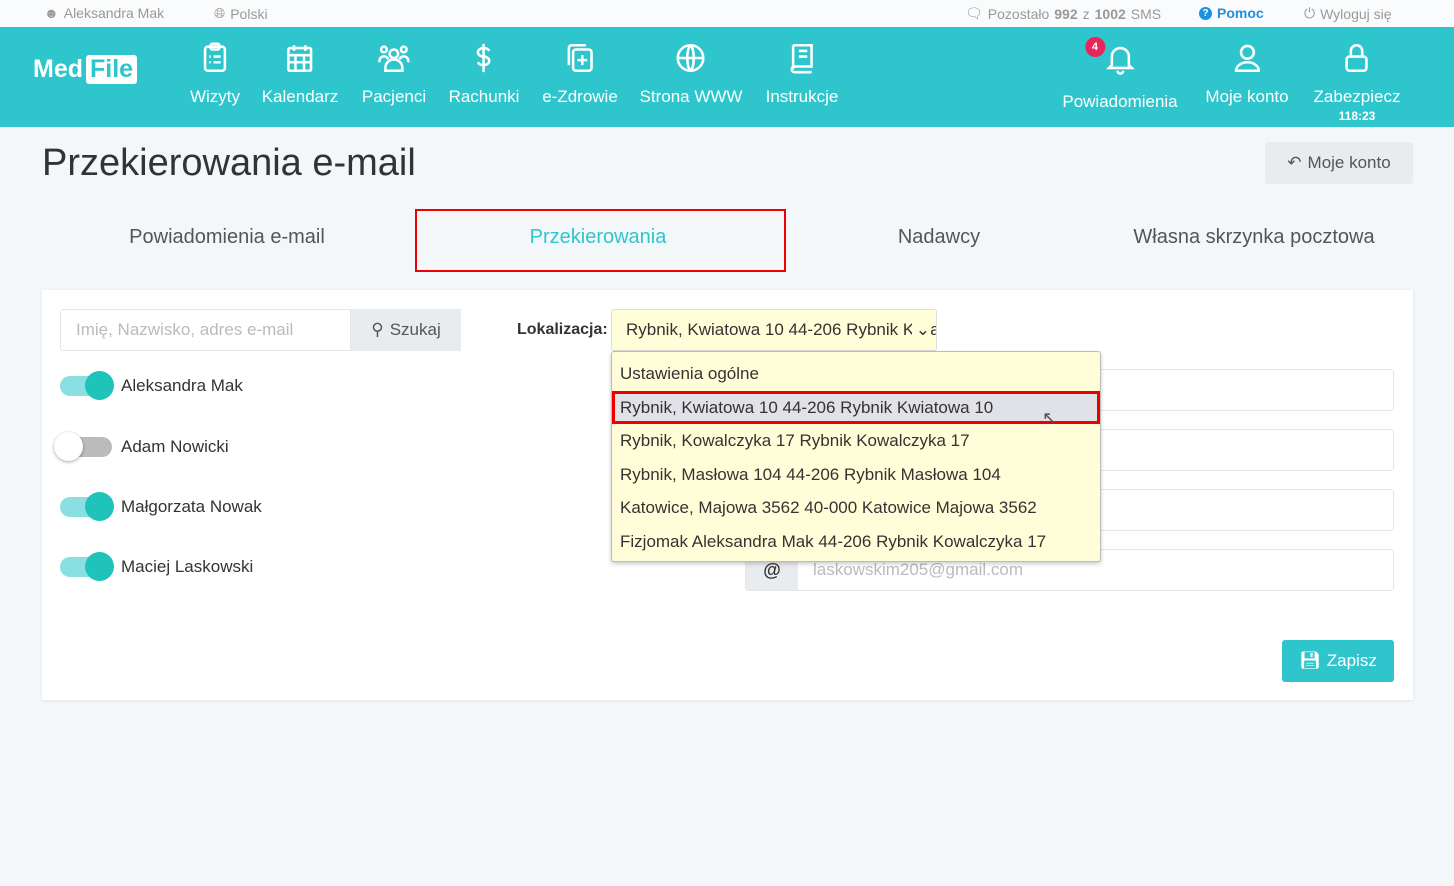 This screenshot has height=886, width=1454. Describe the element at coordinates (580, 58) in the screenshot. I see `medical-icon` at that location.